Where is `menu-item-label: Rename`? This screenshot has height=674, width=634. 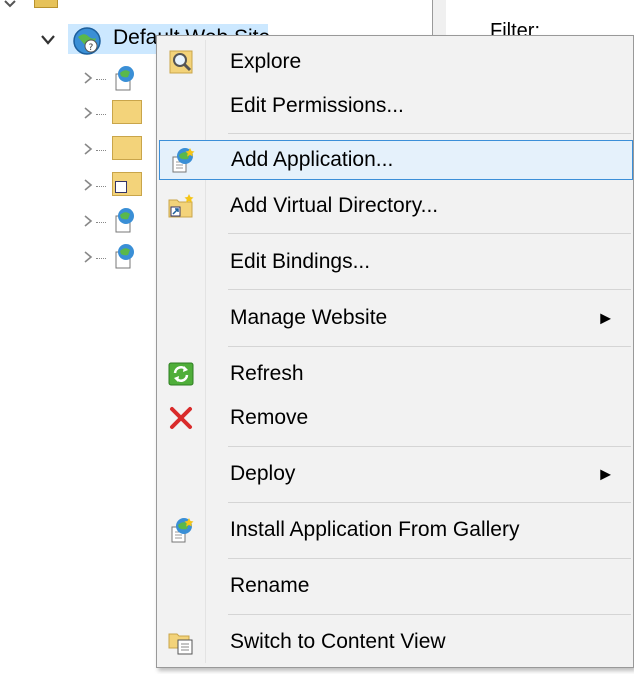
menu-item-label: Rename is located at coordinates (270, 585).